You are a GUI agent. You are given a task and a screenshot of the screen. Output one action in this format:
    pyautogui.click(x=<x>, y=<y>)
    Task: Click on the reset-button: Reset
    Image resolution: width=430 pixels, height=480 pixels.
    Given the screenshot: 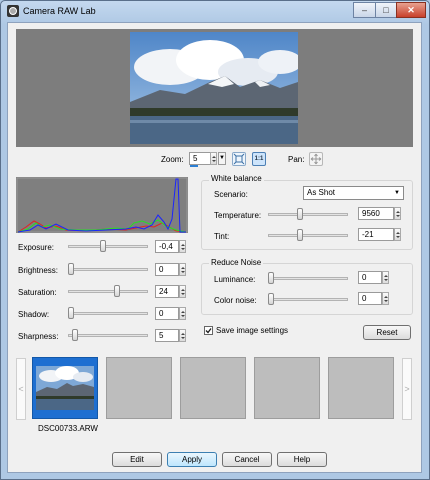 What is the action you would take?
    pyautogui.click(x=387, y=332)
    